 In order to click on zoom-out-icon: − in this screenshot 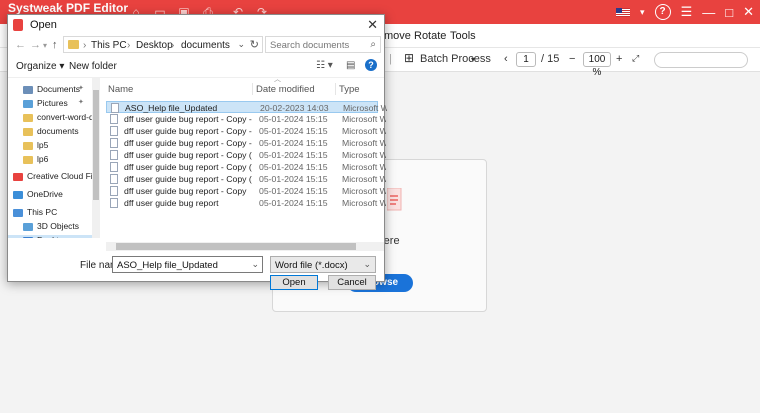, I will do `click(572, 59)`.